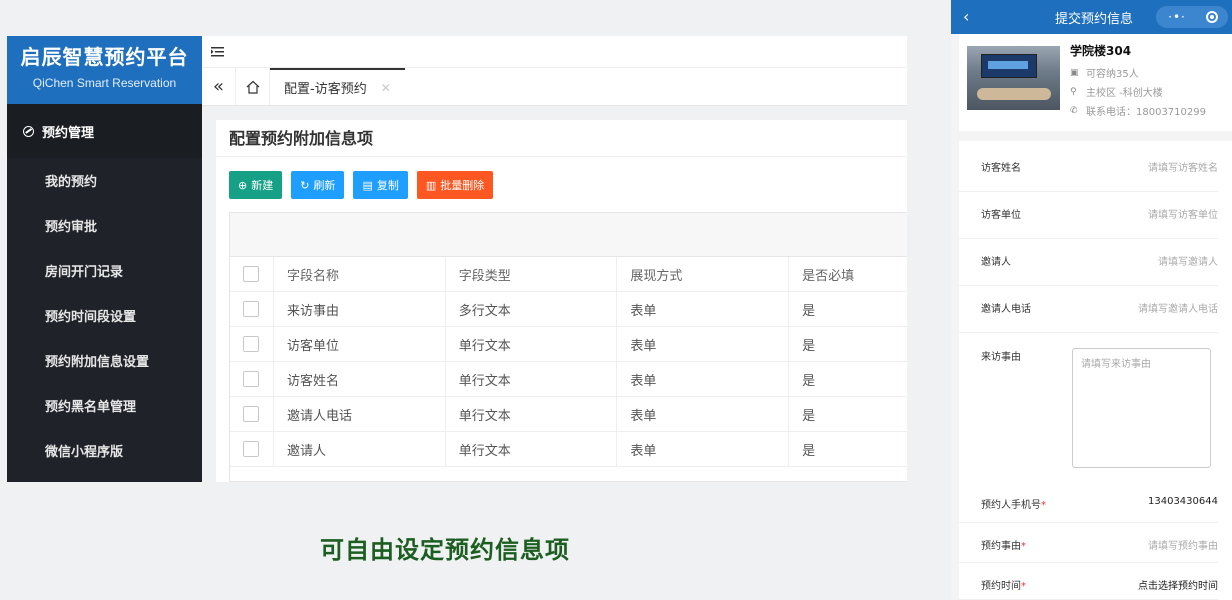 The image size is (1232, 600). Describe the element at coordinates (28, 131) in the screenshot. I see `group-icon` at that location.